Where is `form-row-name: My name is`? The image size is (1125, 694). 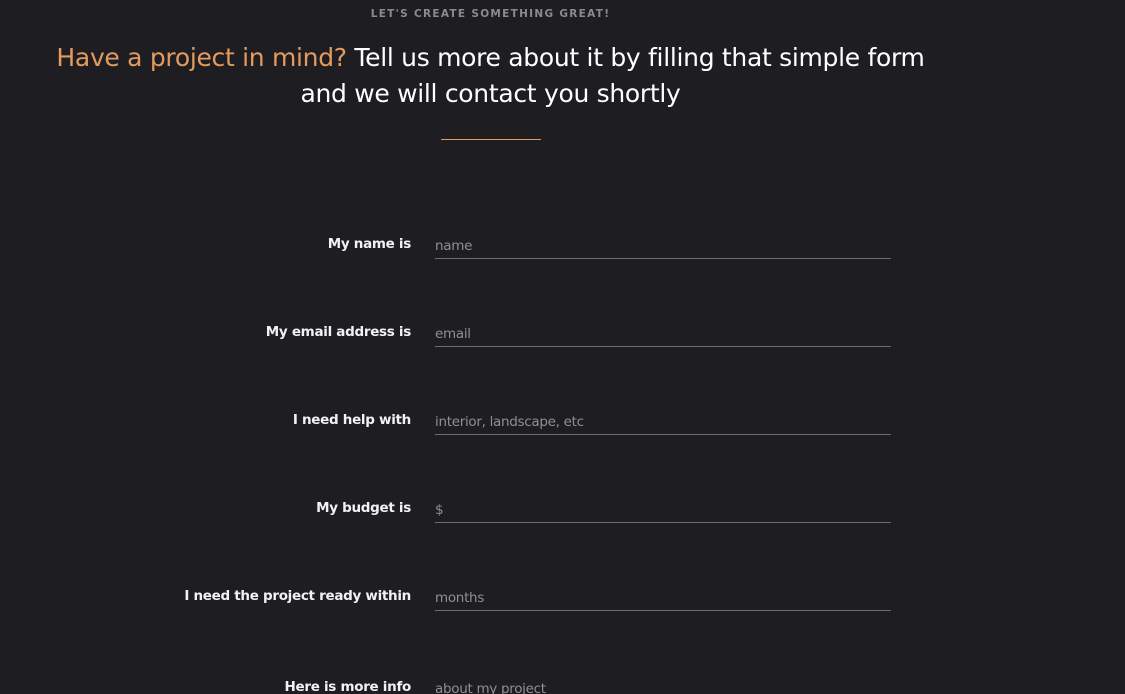
form-row-name: My name is is located at coordinates (562, 254).